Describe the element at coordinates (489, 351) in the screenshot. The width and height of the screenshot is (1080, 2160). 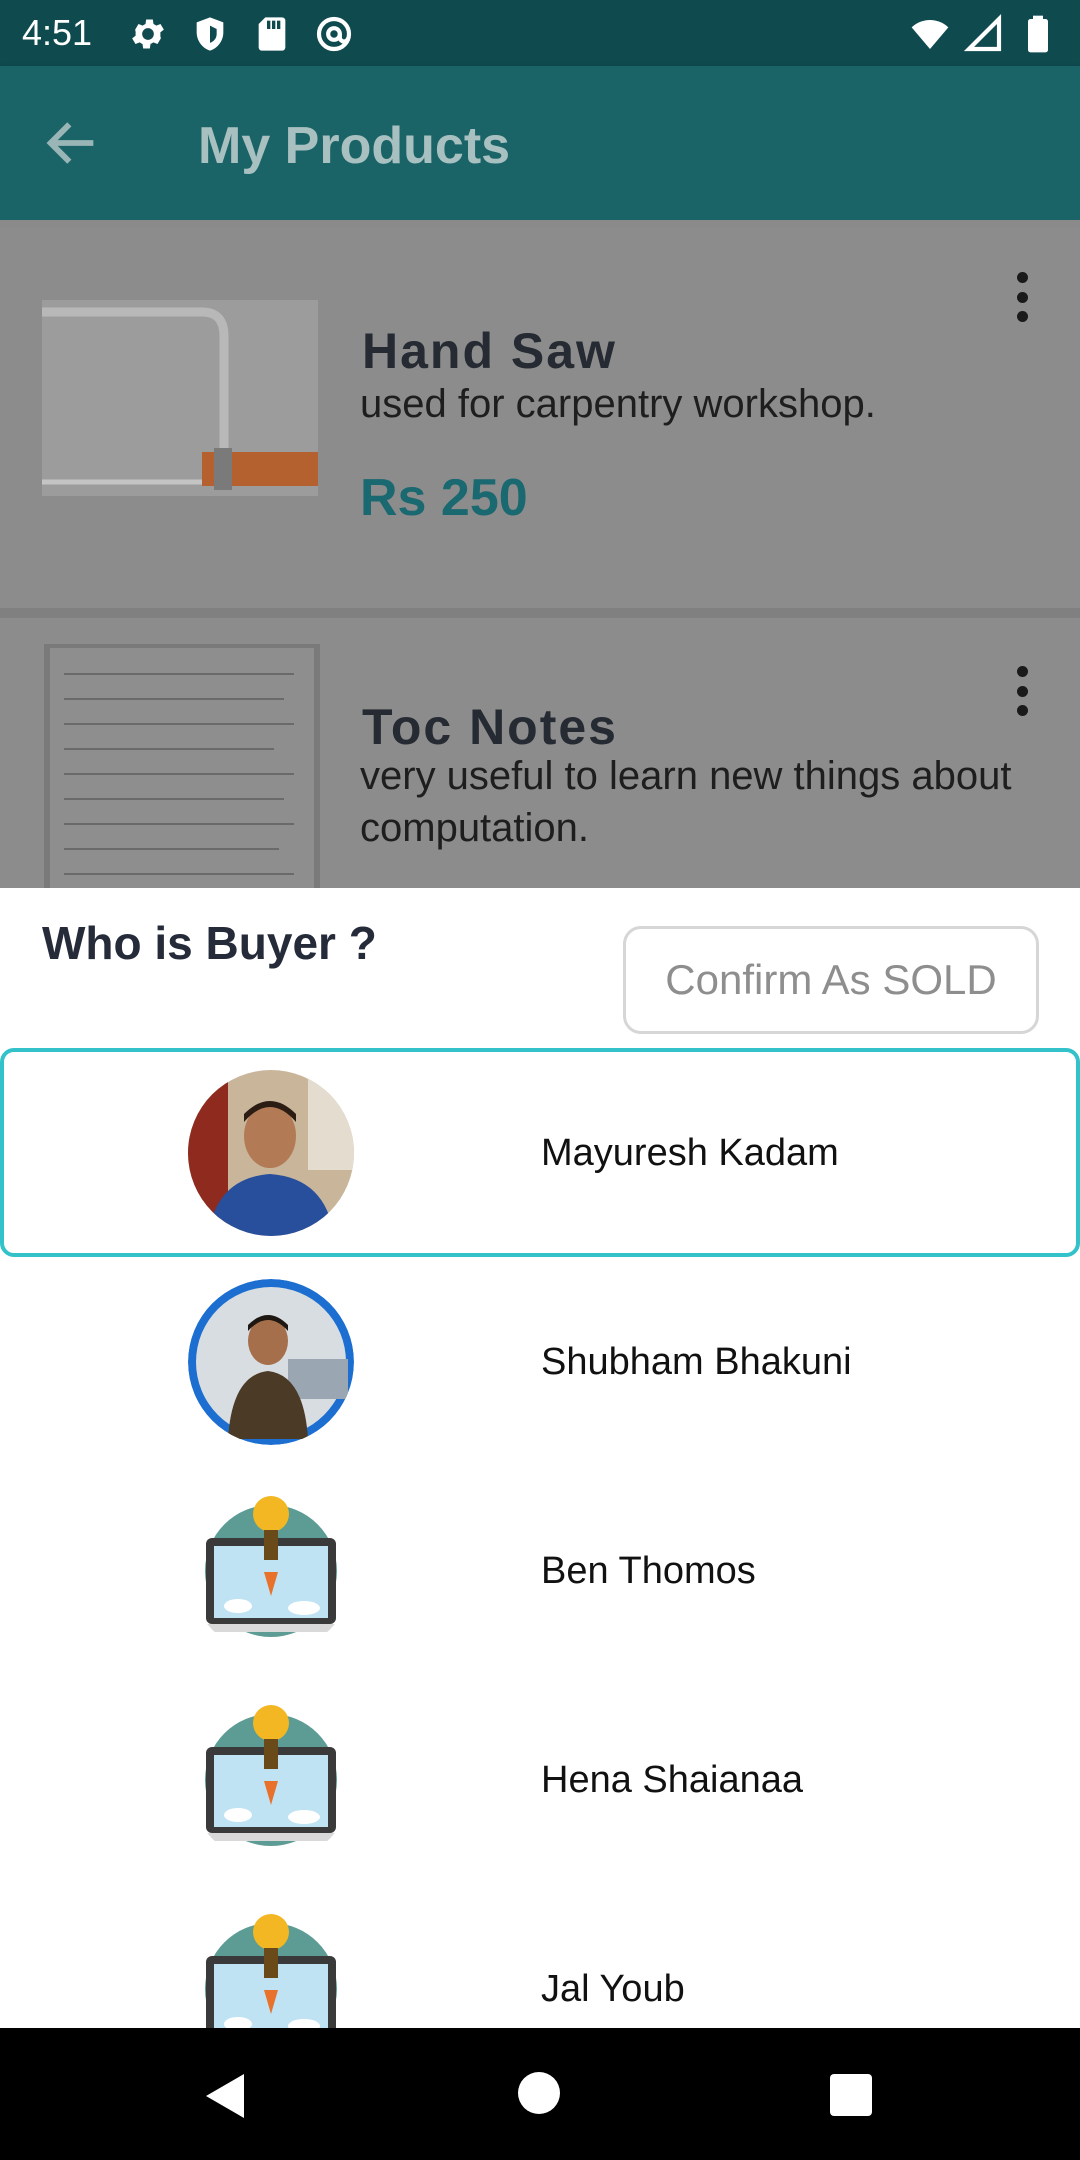
I see `product-name: Hand Saw` at that location.